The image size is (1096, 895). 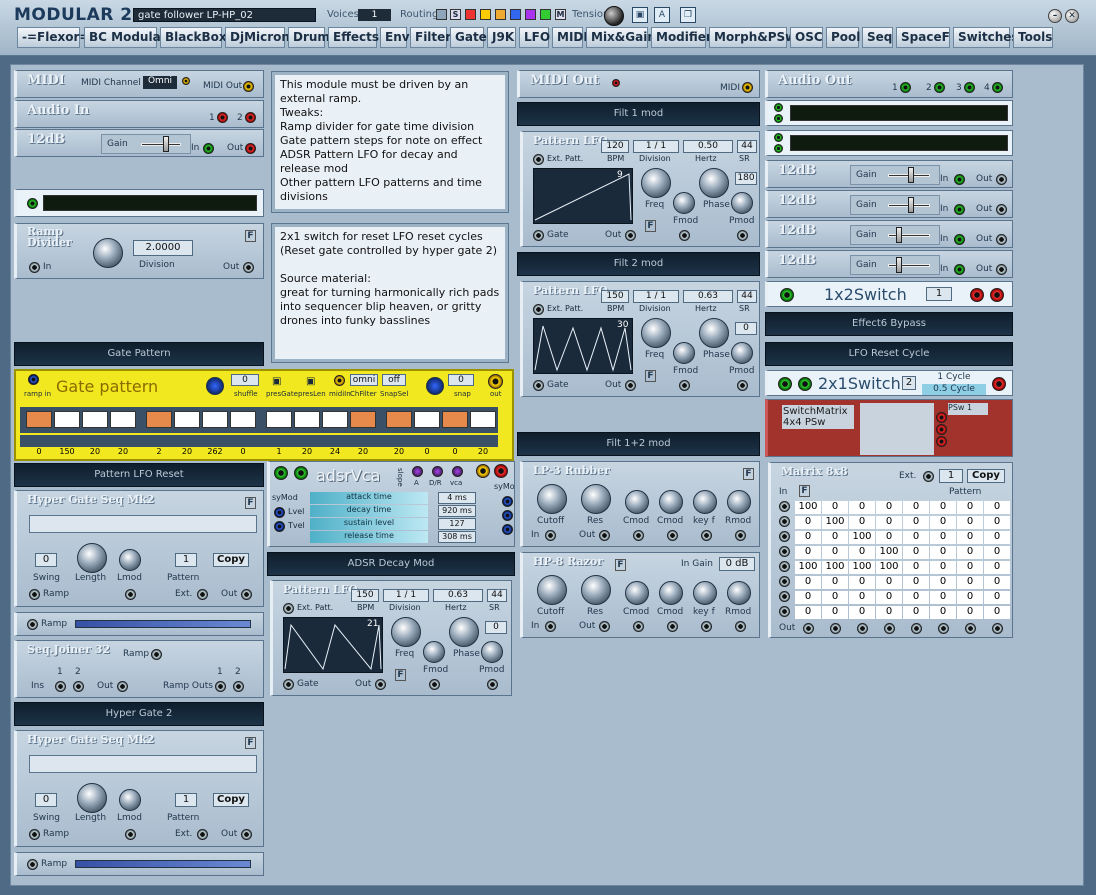 I want to click on gain-slider, so click(x=909, y=235).